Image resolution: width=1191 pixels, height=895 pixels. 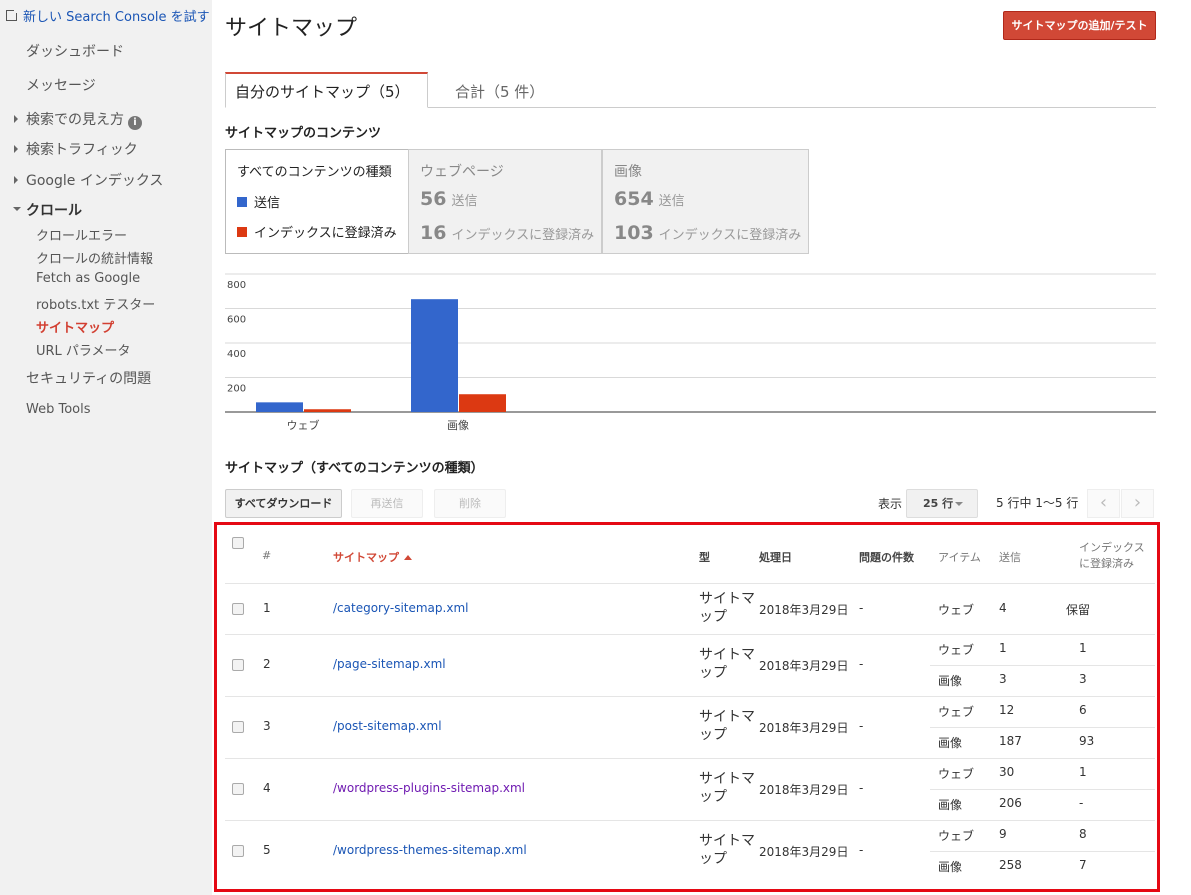 What do you see at coordinates (804, 728) in the screenshot?
I see `row-processed-date: 2018年3月29日` at bounding box center [804, 728].